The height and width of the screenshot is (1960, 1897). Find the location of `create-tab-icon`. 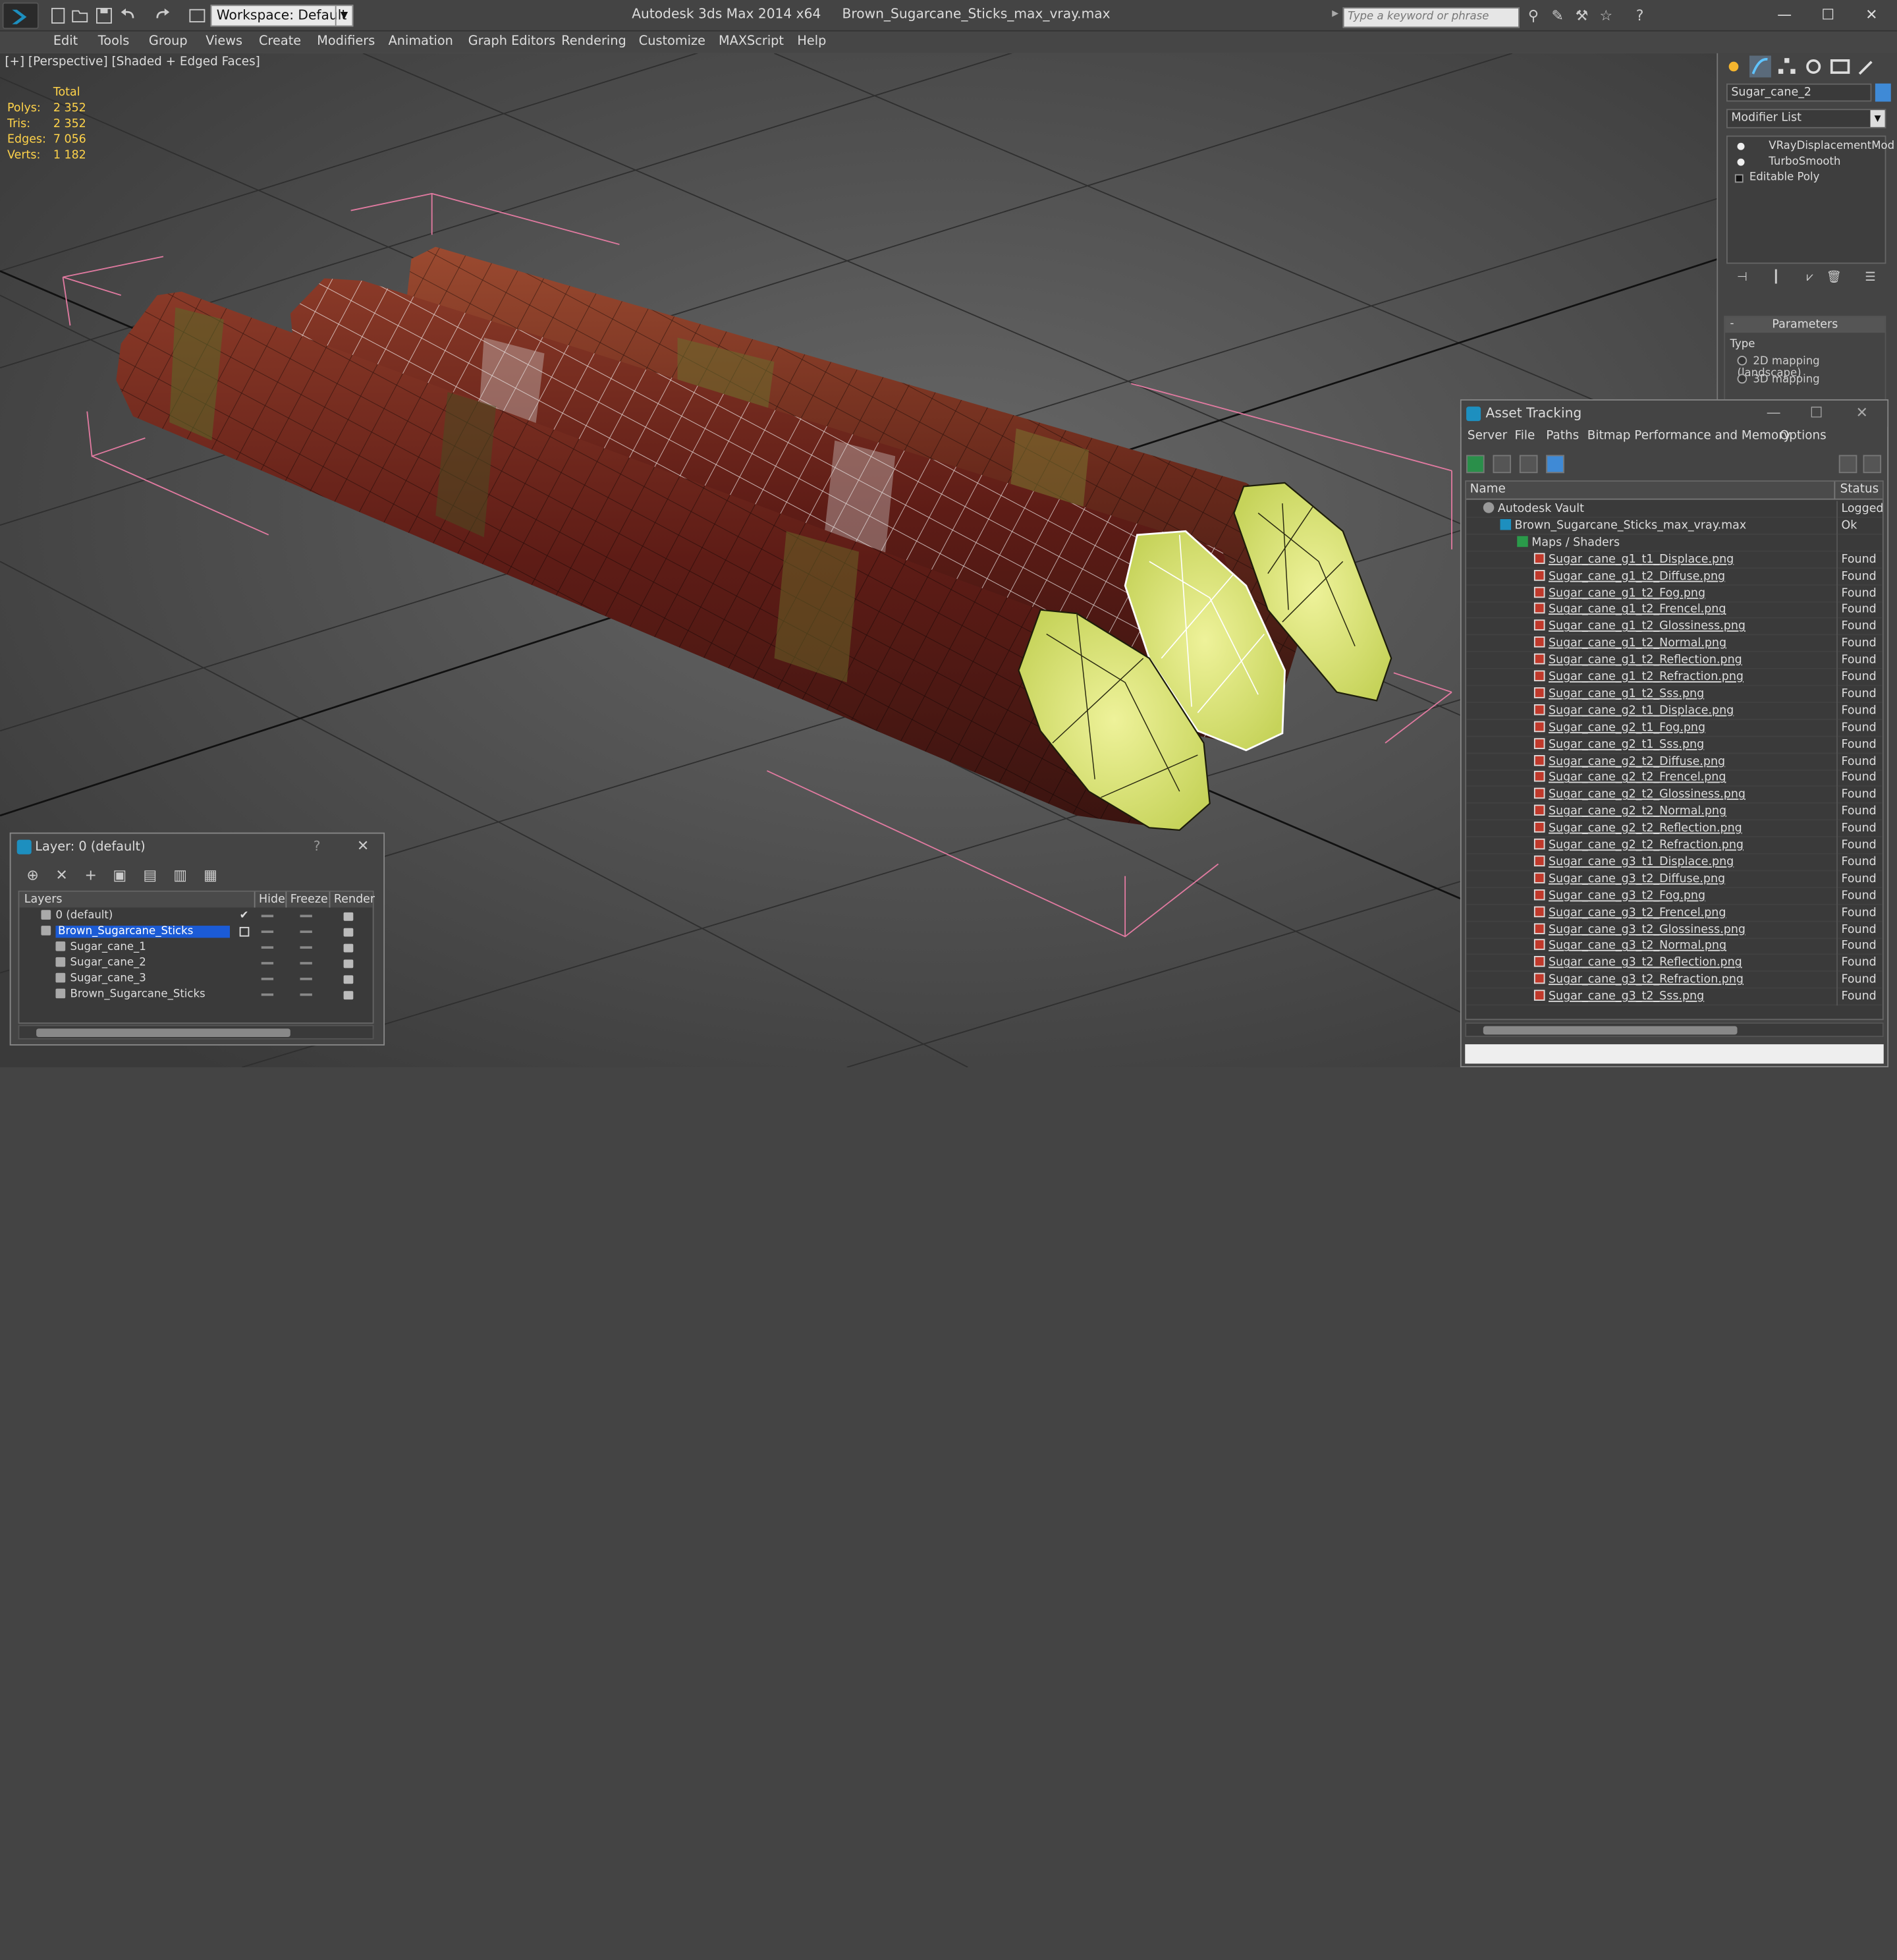

create-tab-icon is located at coordinates (1733, 66).